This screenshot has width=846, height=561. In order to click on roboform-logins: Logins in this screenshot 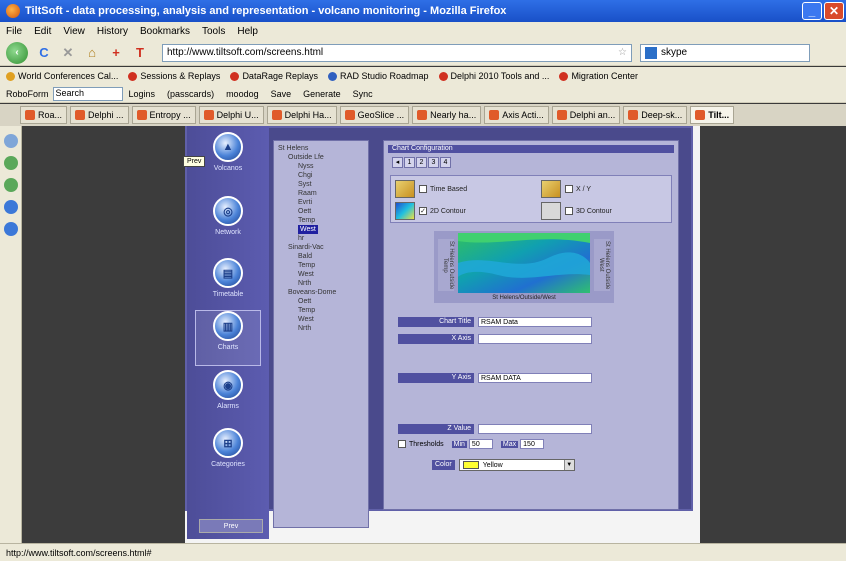, I will do `click(142, 94)`.